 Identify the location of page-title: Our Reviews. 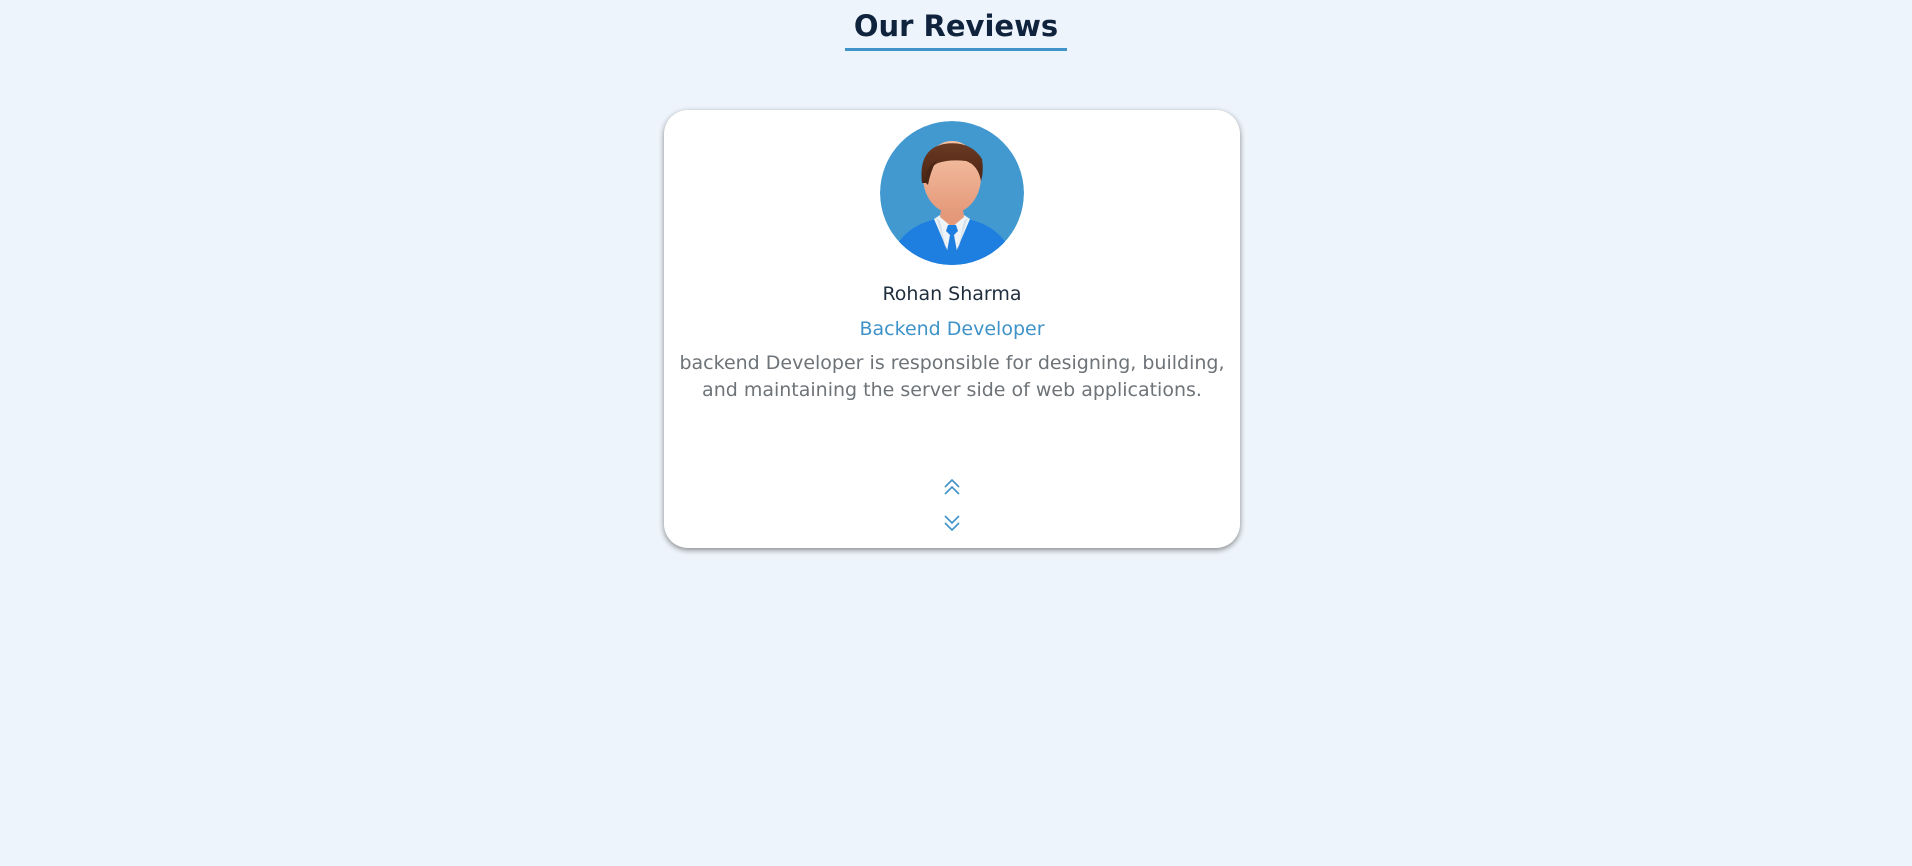
(956, 28).